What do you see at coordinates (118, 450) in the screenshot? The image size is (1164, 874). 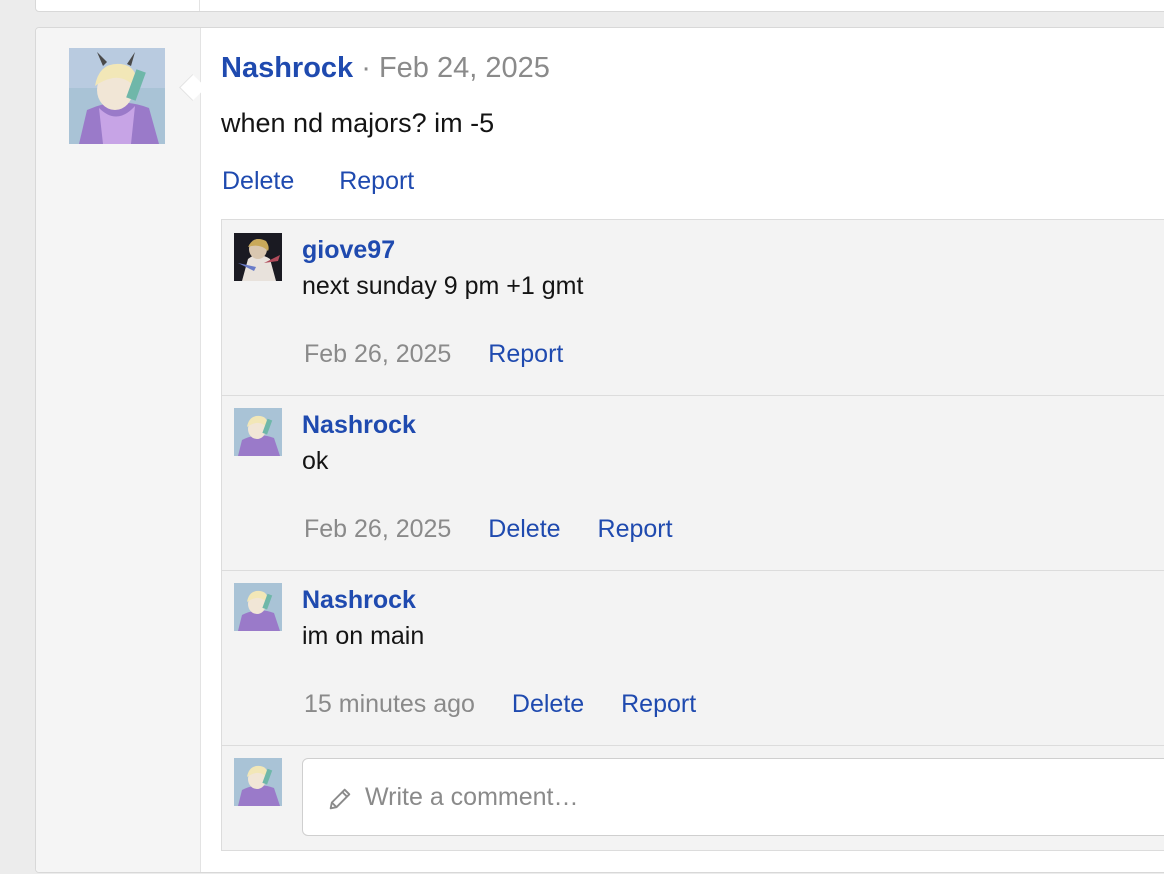 I see `post-author-column` at bounding box center [118, 450].